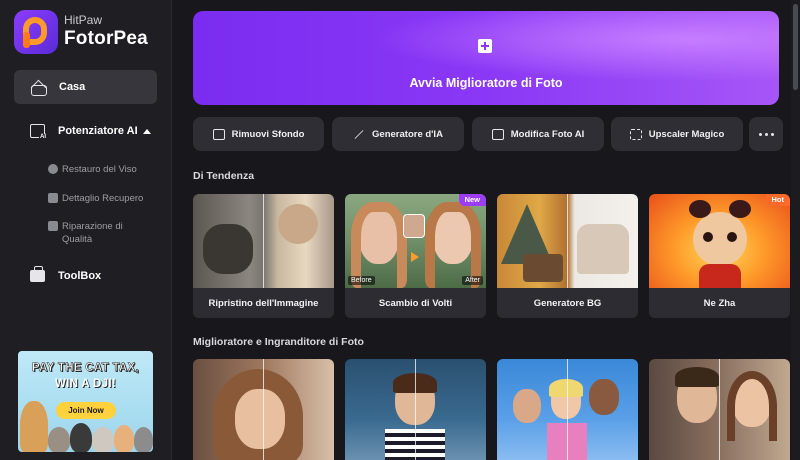 The height and width of the screenshot is (460, 800). What do you see at coordinates (72, 87) in the screenshot?
I see `sidebar-item-label: Casa` at bounding box center [72, 87].